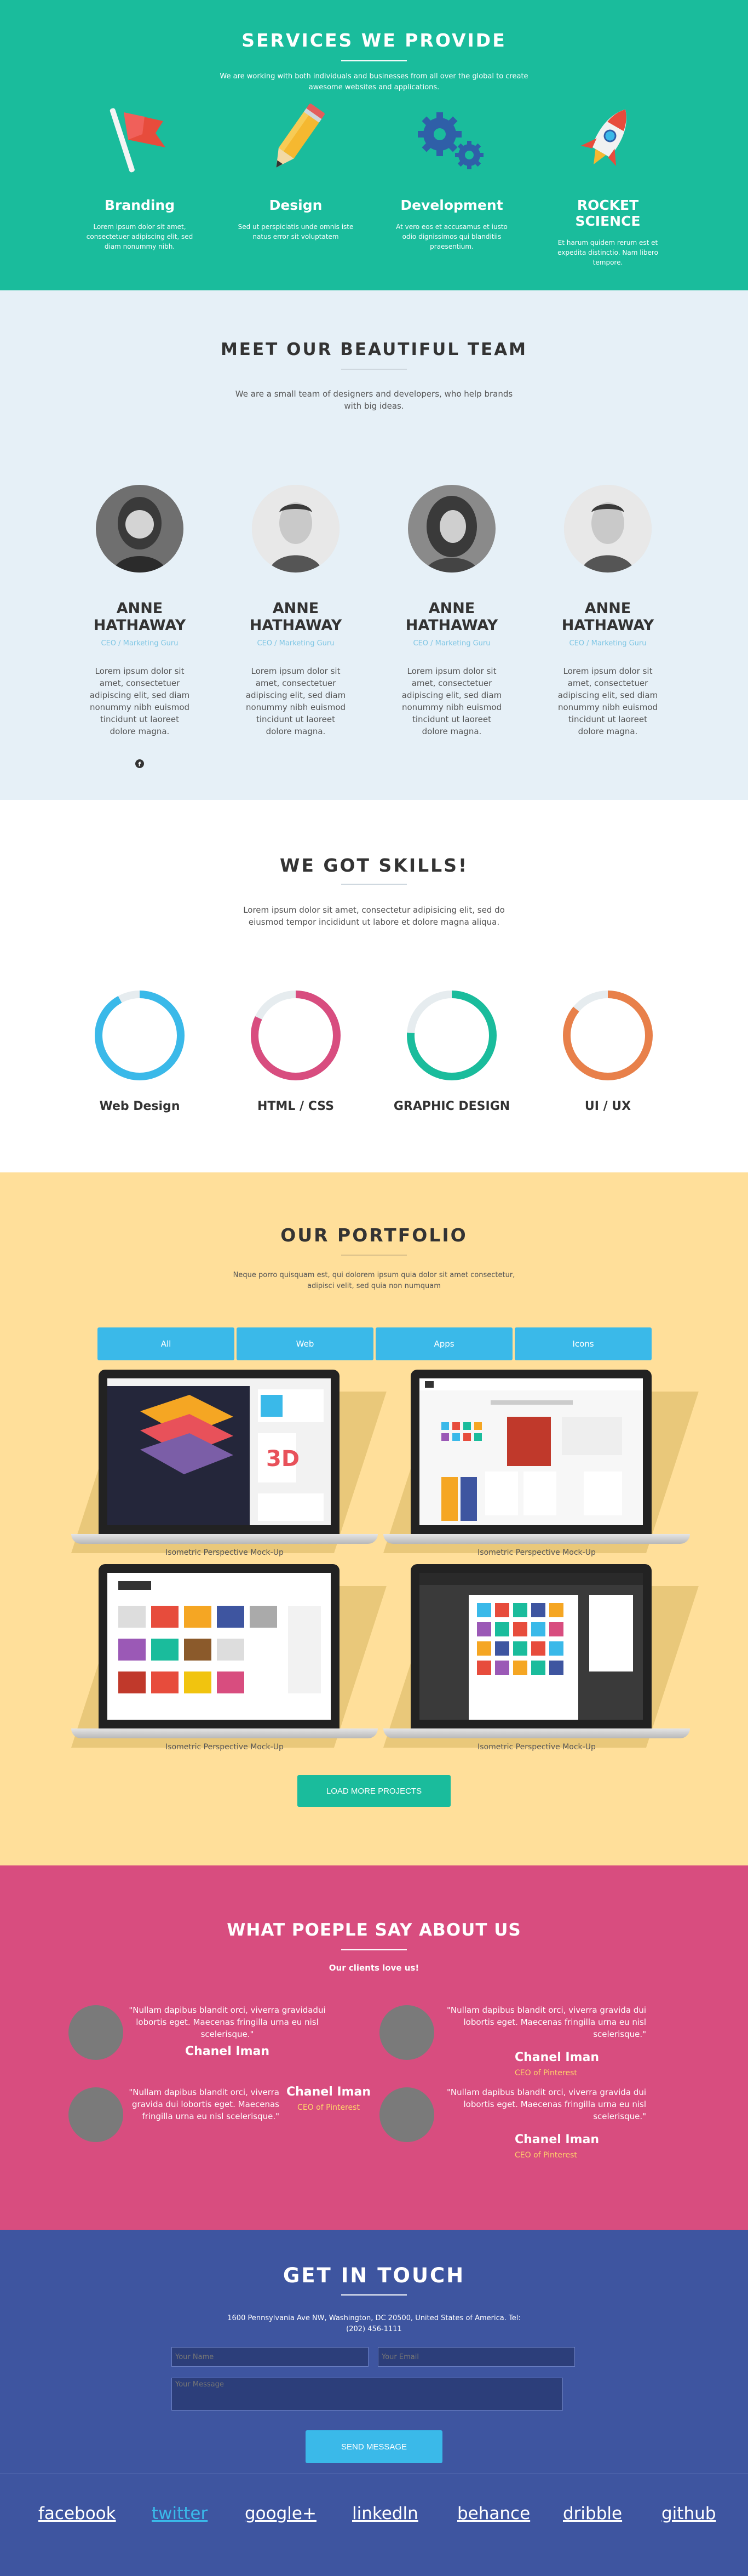 This screenshot has width=748, height=2576. Describe the element at coordinates (305, 1343) in the screenshot. I see `filter-web-button: Web` at that location.